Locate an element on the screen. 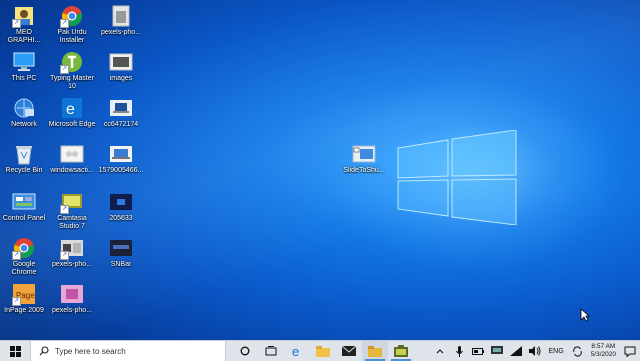 This screenshot has width=640, height=361. taskbar-file-explorer is located at coordinates (323, 351).